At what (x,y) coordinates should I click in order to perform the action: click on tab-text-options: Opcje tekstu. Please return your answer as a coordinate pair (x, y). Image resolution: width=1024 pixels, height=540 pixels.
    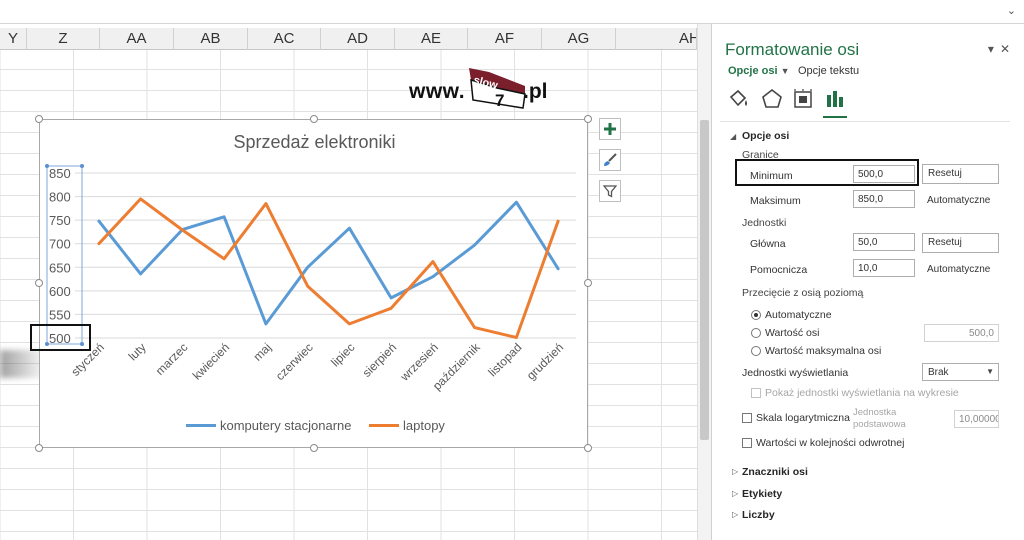
    Looking at the image, I should click on (828, 71).